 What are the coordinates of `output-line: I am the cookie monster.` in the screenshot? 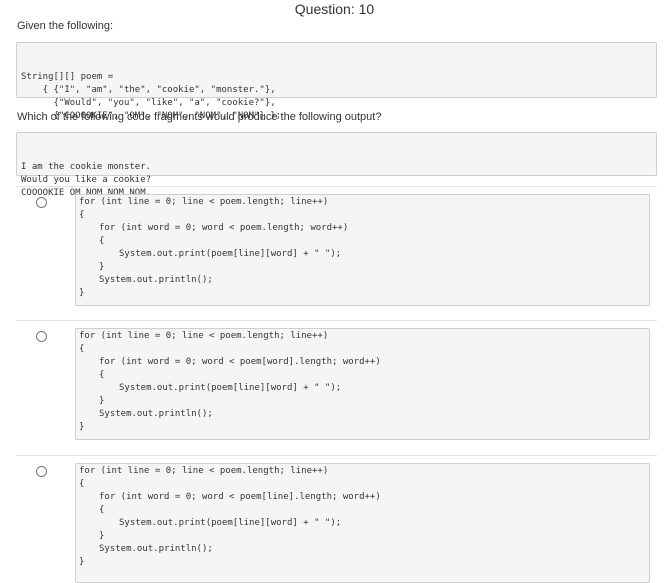 It's located at (86, 167).